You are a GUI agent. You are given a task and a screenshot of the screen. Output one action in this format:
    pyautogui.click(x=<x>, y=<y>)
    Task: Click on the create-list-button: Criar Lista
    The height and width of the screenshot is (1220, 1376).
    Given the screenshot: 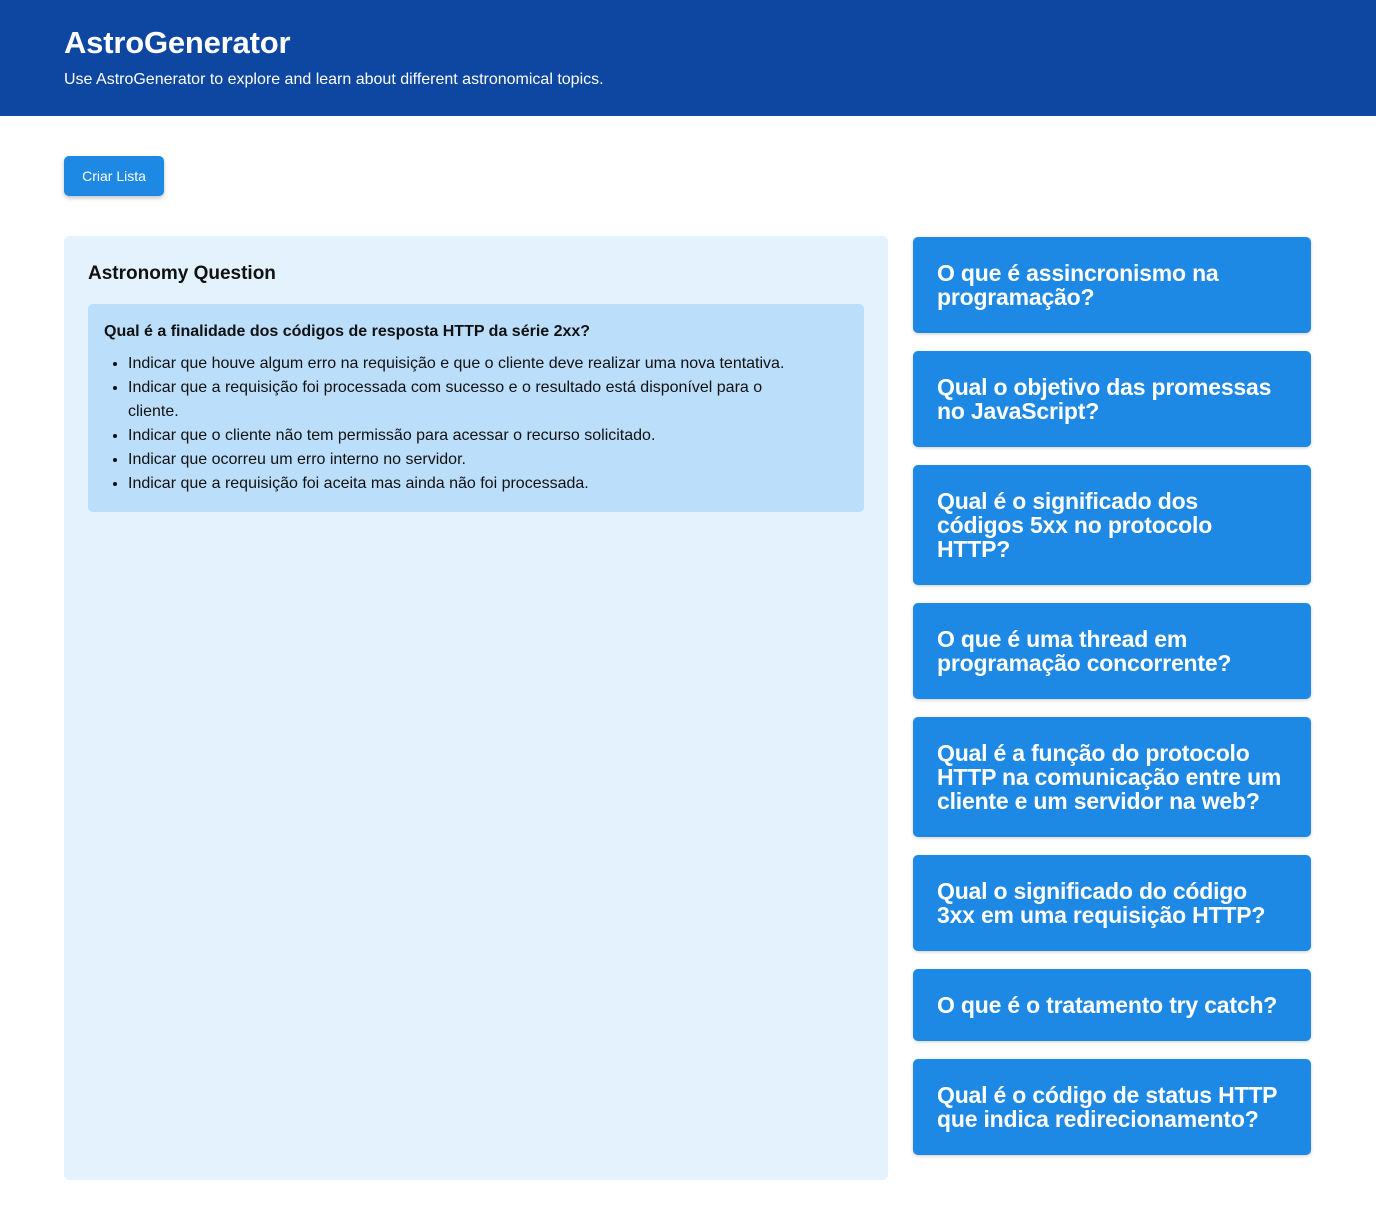 What is the action you would take?
    pyautogui.click(x=114, y=176)
    